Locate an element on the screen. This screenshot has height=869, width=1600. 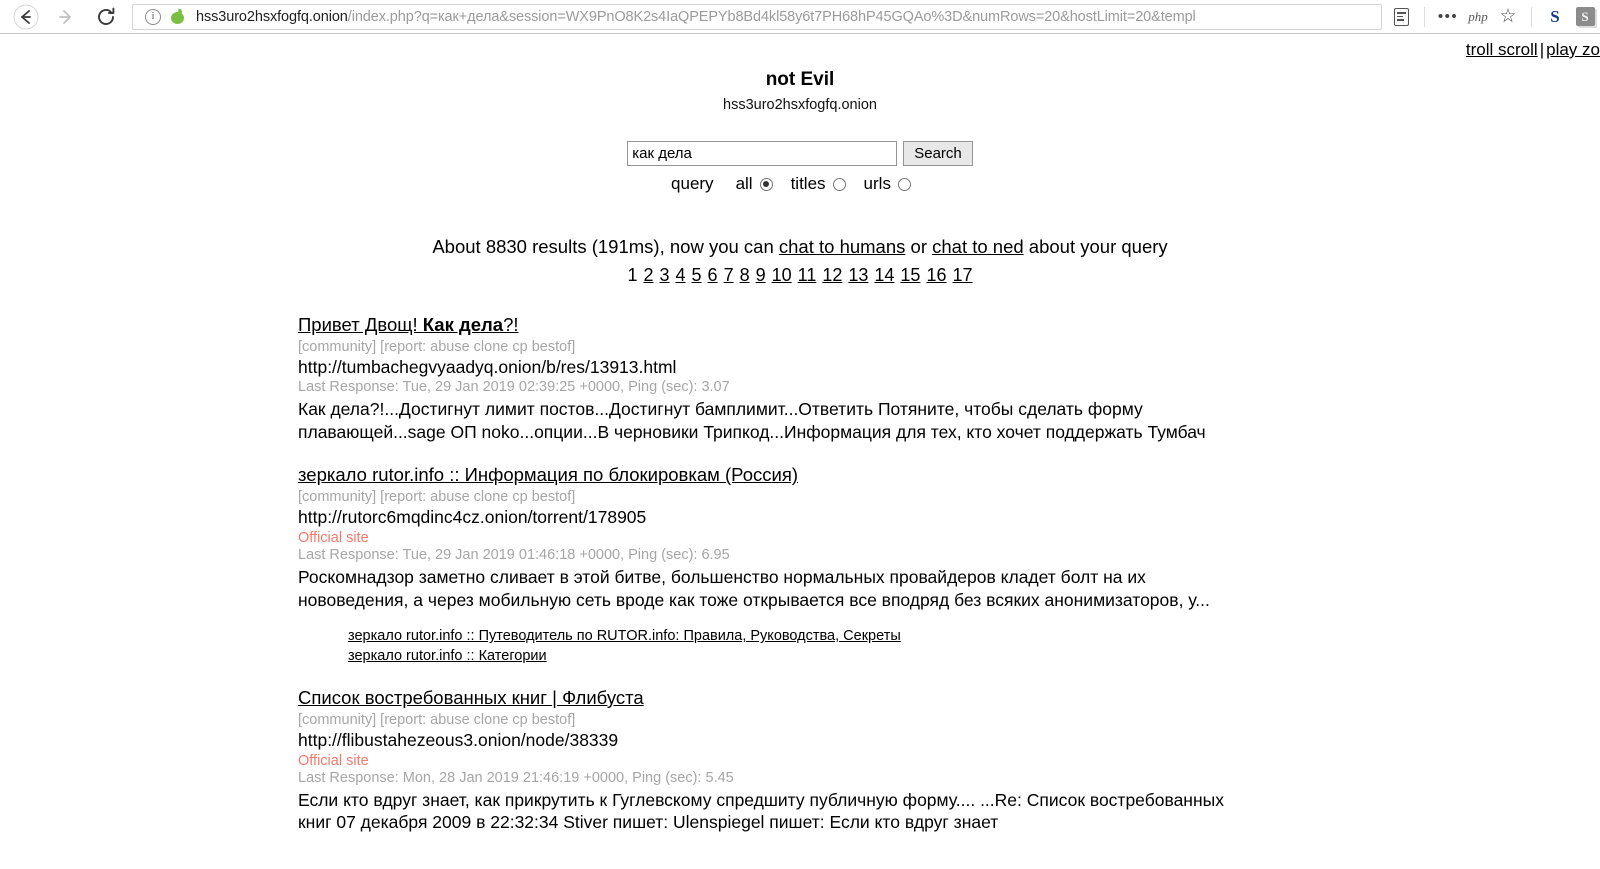
back-arrow-icon is located at coordinates (26, 16).